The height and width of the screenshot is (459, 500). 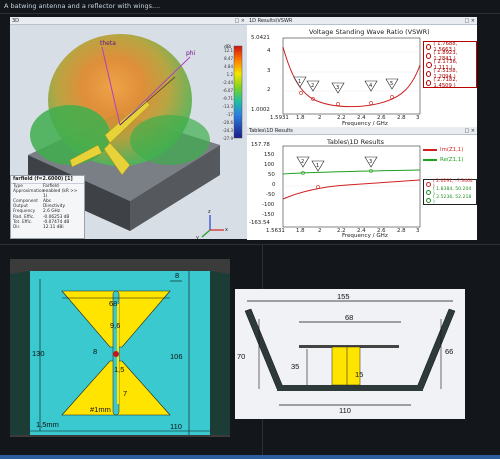 What do you see at coordinates (226, 230) in the screenshot?
I see `triad-x-label: x` at bounding box center [226, 230].